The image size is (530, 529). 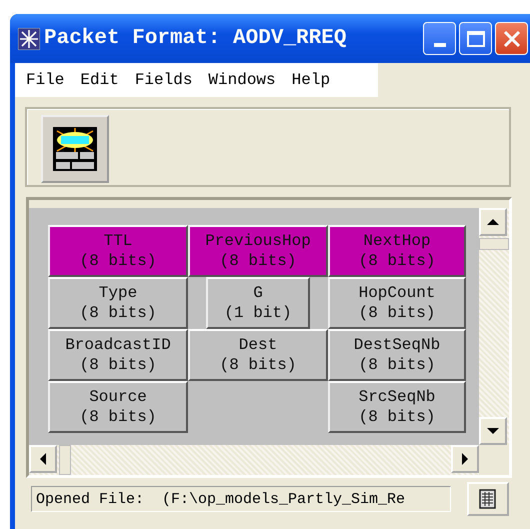 I want to click on field-name: TTL, so click(x=118, y=241).